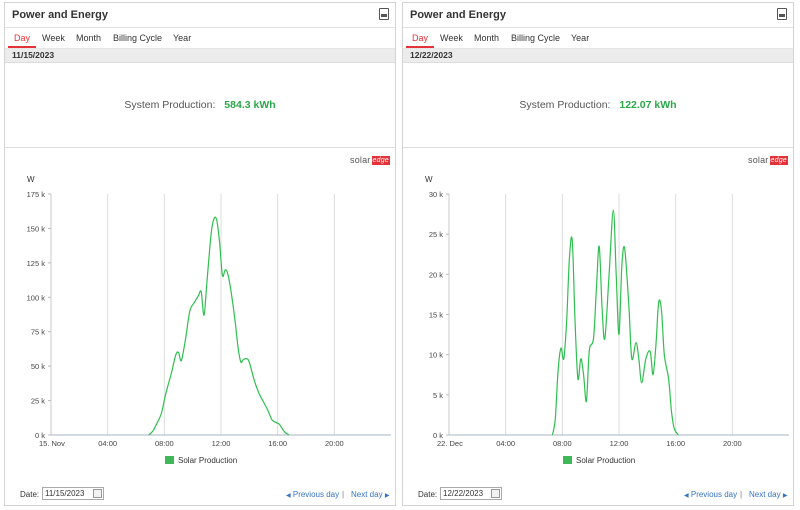  I want to click on y-tick-label: 75 k, so click(38, 332).